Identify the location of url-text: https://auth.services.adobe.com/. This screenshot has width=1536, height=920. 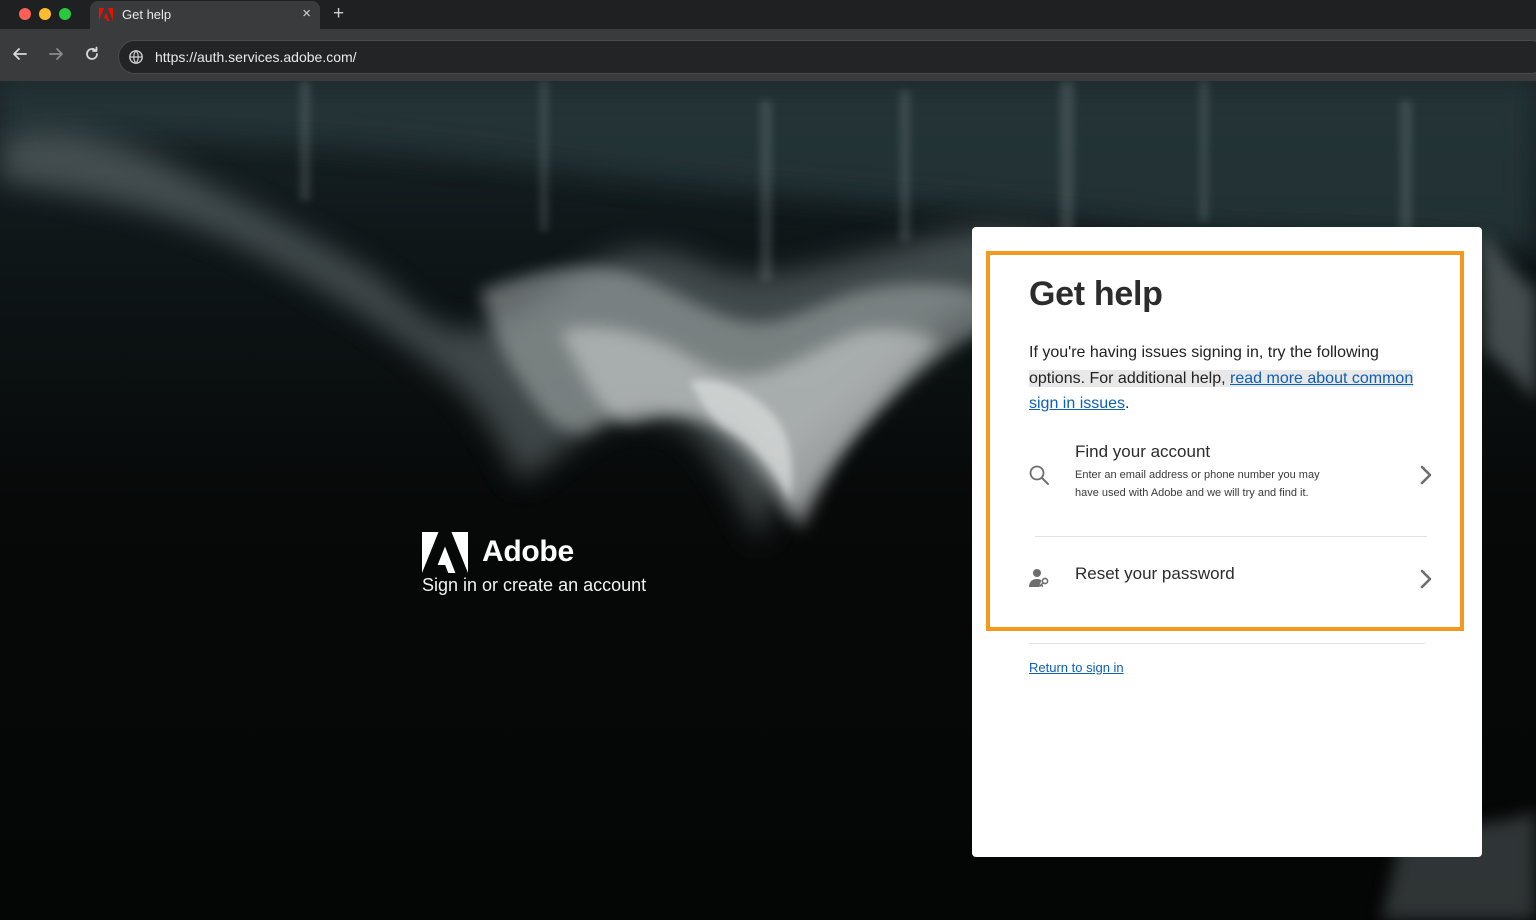
(256, 57).